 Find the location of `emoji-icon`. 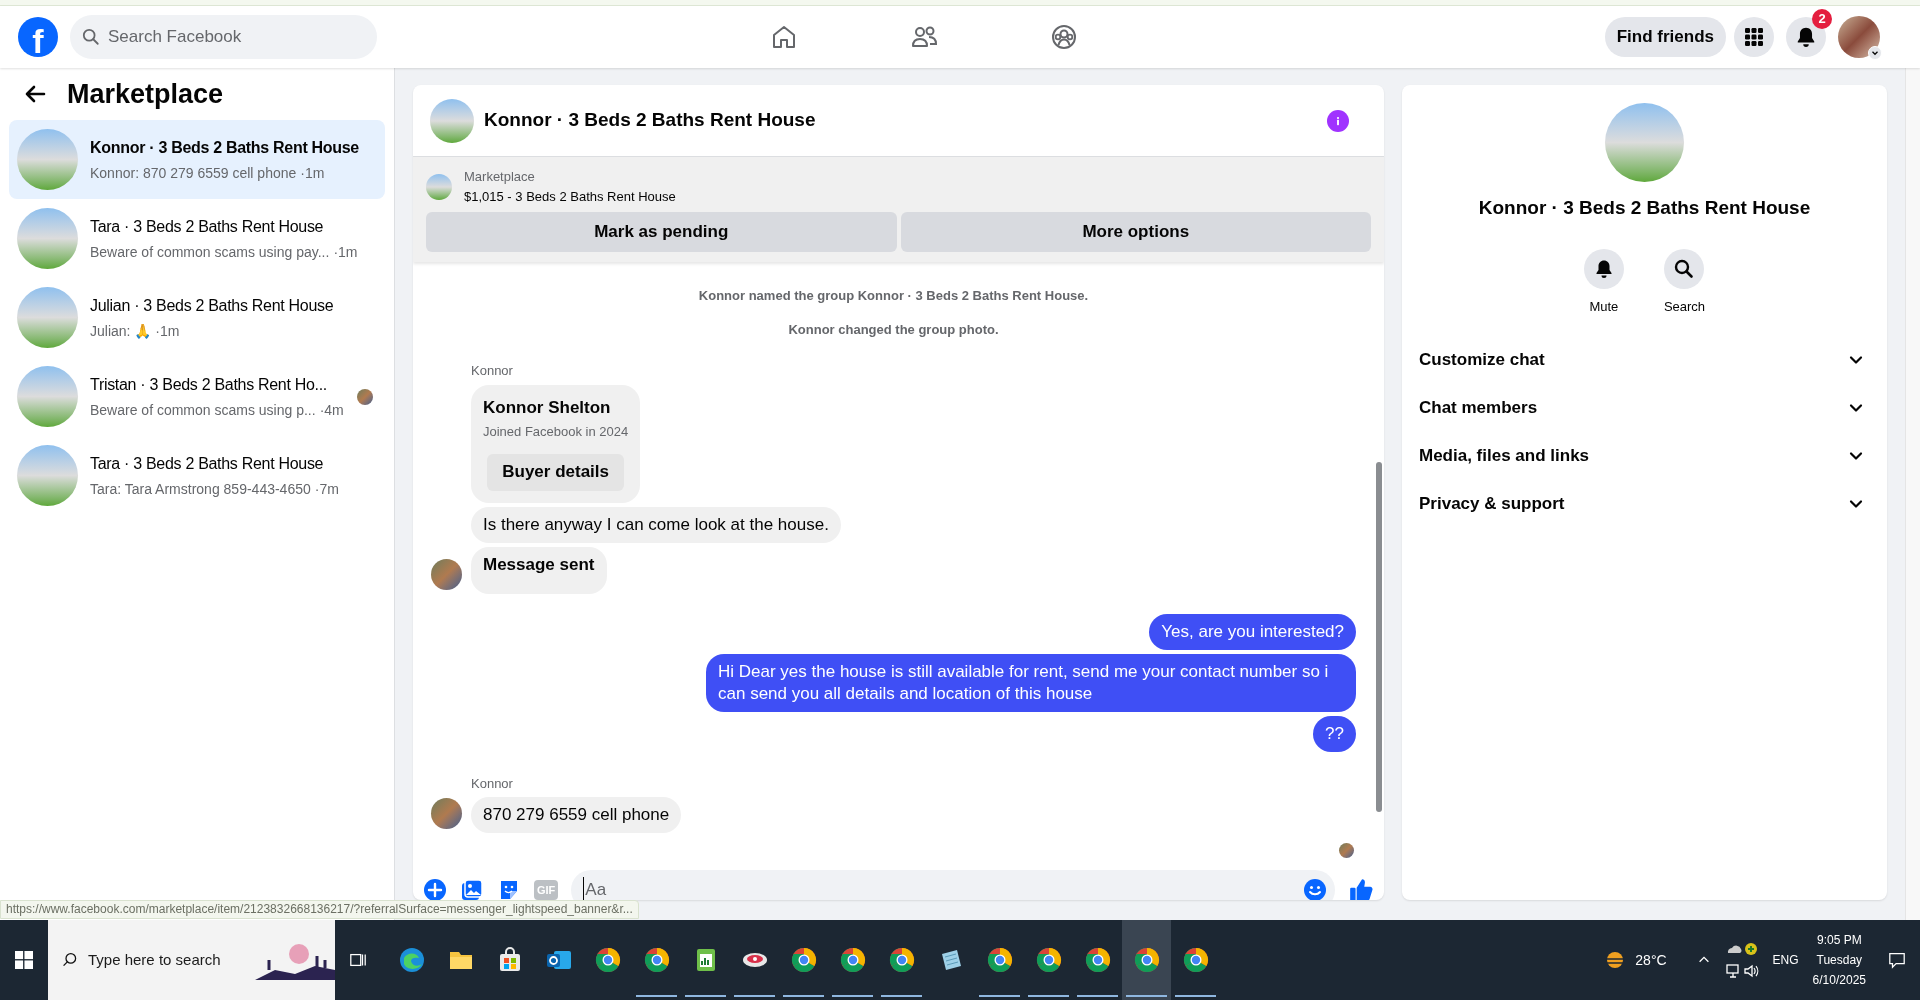

emoji-icon is located at coordinates (1315, 889).